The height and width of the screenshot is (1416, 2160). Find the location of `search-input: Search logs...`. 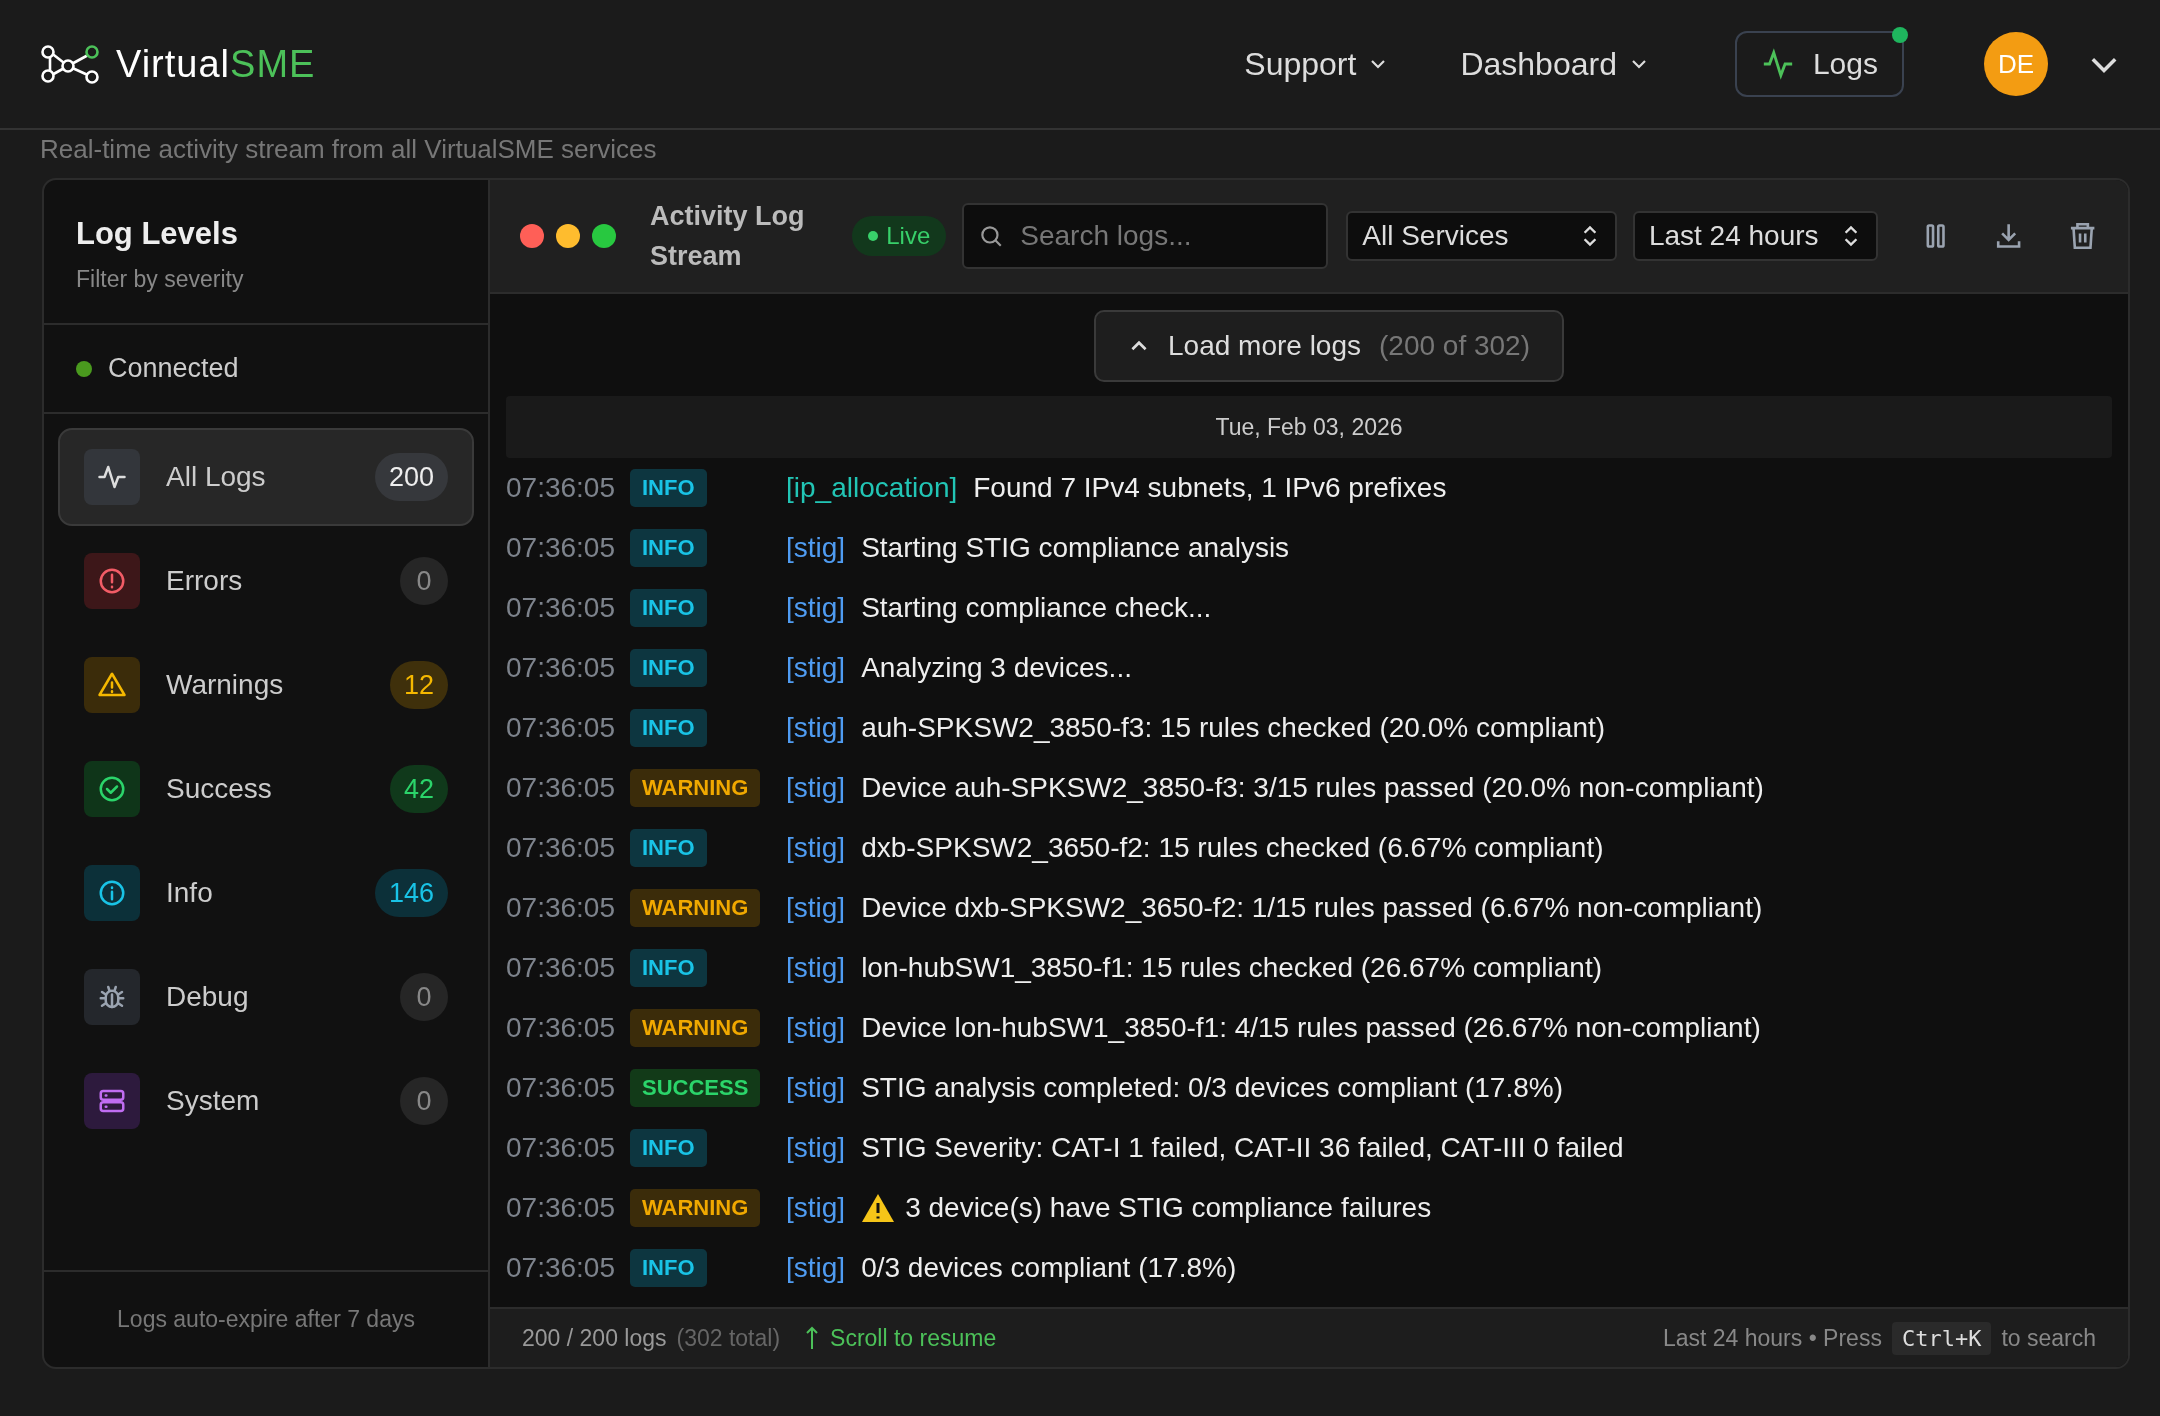

search-input: Search logs... is located at coordinates (1165, 236).